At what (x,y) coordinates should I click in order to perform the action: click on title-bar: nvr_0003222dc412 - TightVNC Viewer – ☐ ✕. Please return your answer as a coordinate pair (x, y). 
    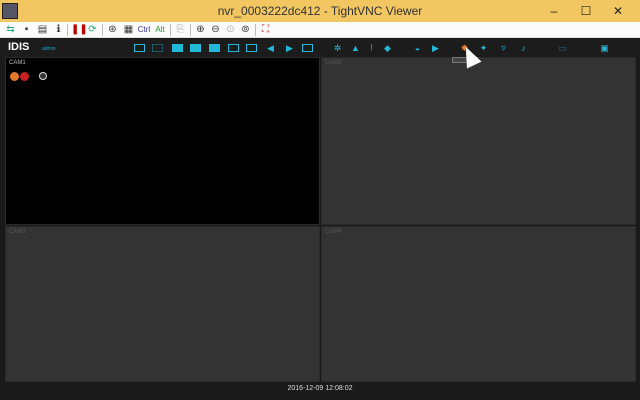
    Looking at the image, I should click on (320, 11).